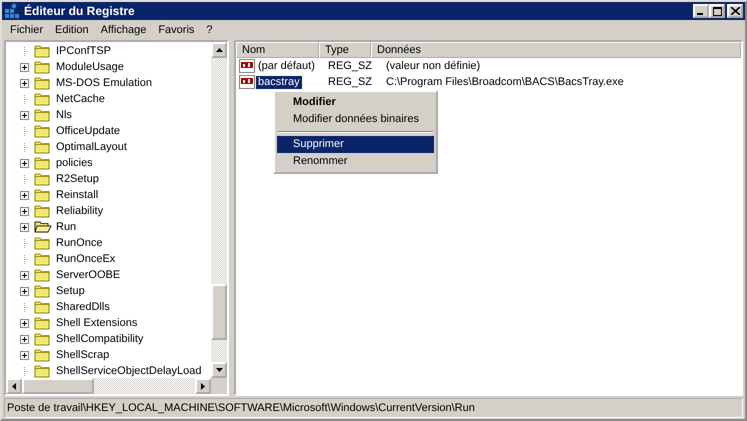  What do you see at coordinates (83, 307) in the screenshot?
I see `tree-item: SharedDlls` at bounding box center [83, 307].